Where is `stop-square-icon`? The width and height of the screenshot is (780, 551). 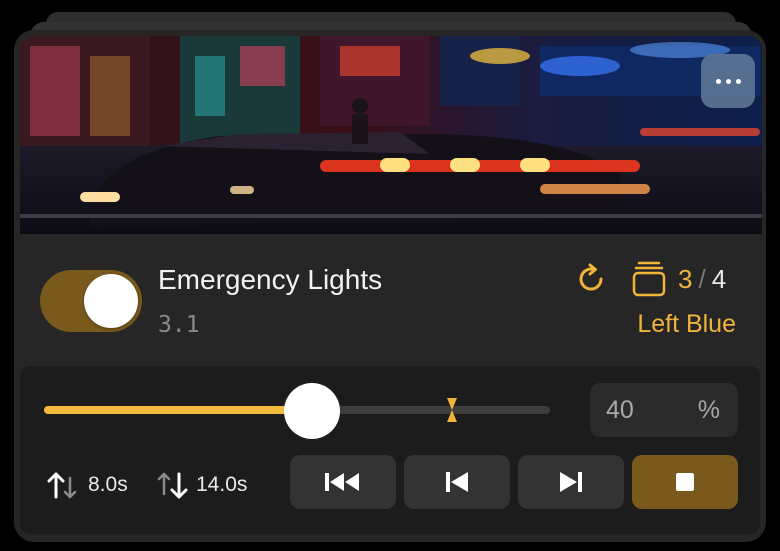 stop-square-icon is located at coordinates (685, 482).